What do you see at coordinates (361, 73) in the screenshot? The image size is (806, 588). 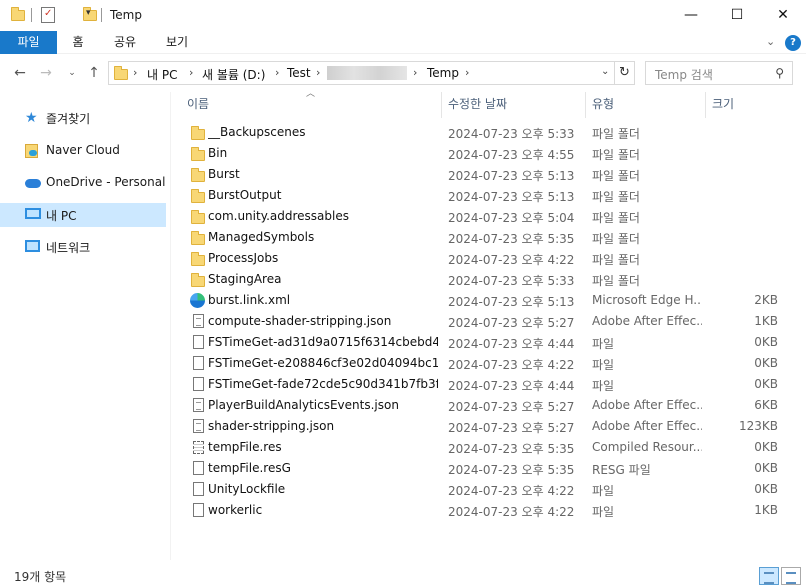 I see `address-bar: › 내 PC › 새 볼륨 (D:) › Test › › Temp › ⌄` at bounding box center [361, 73].